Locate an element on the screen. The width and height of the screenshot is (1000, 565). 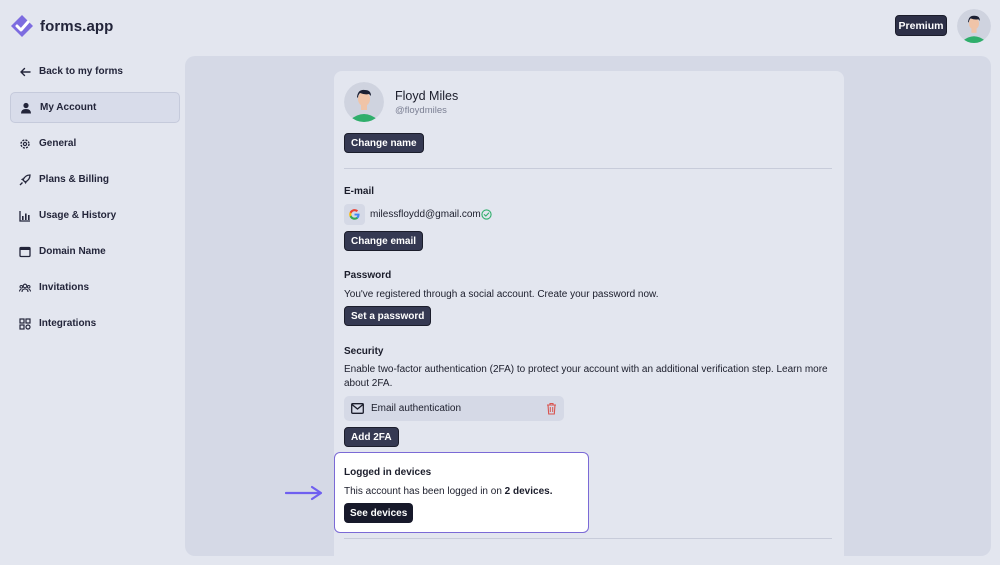
rocket-icon is located at coordinates (25, 179).